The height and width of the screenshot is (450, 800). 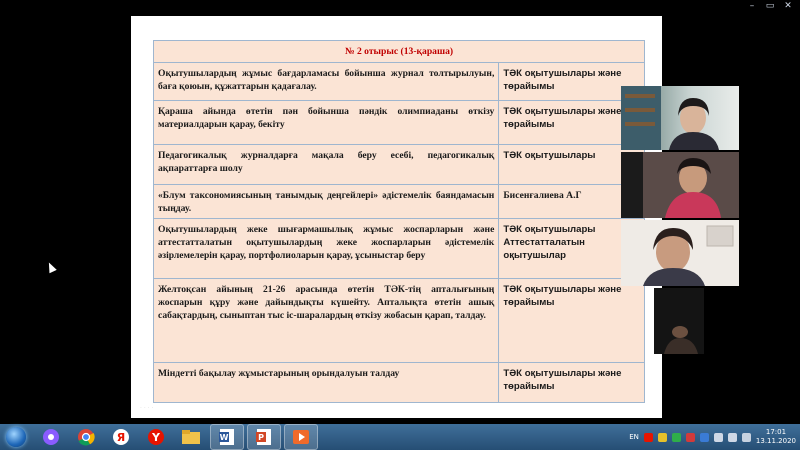 I want to click on network-icon, so click(x=718, y=437).